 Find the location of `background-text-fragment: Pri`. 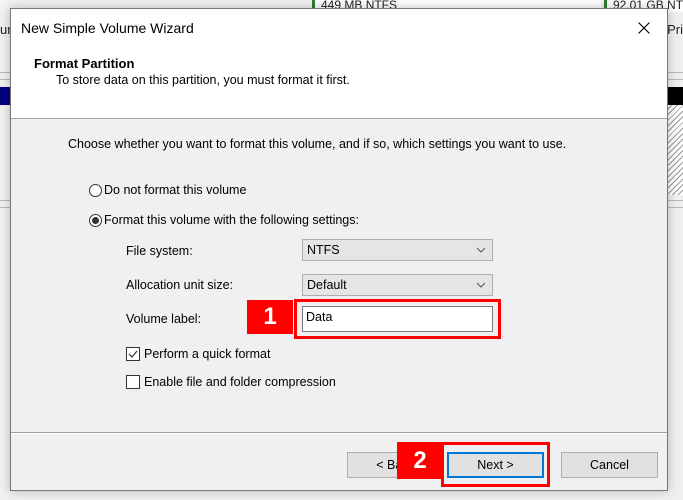

background-text-fragment: Pri is located at coordinates (675, 29).